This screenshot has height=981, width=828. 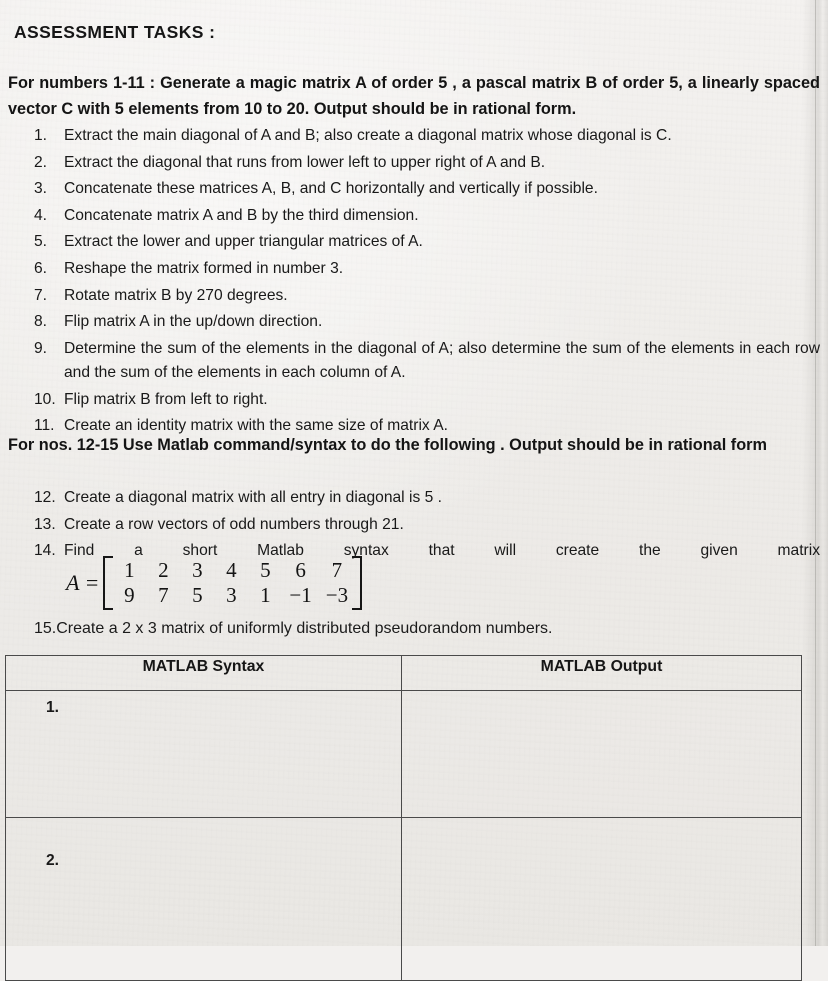 I want to click on matrix-grid: 1 2 3 4 5 6 7 9 7 5 3 1 −1 −3, so click(x=233, y=583).